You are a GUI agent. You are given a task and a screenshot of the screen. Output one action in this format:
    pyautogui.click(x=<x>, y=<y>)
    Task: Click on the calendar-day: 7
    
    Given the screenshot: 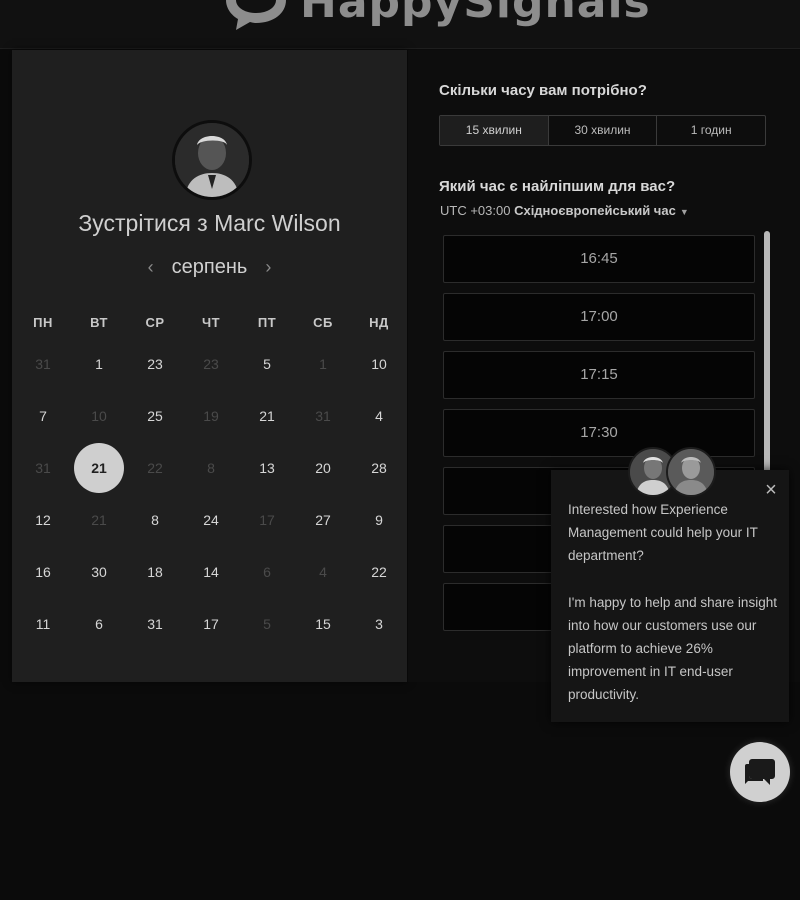 What is the action you would take?
    pyautogui.click(x=43, y=416)
    